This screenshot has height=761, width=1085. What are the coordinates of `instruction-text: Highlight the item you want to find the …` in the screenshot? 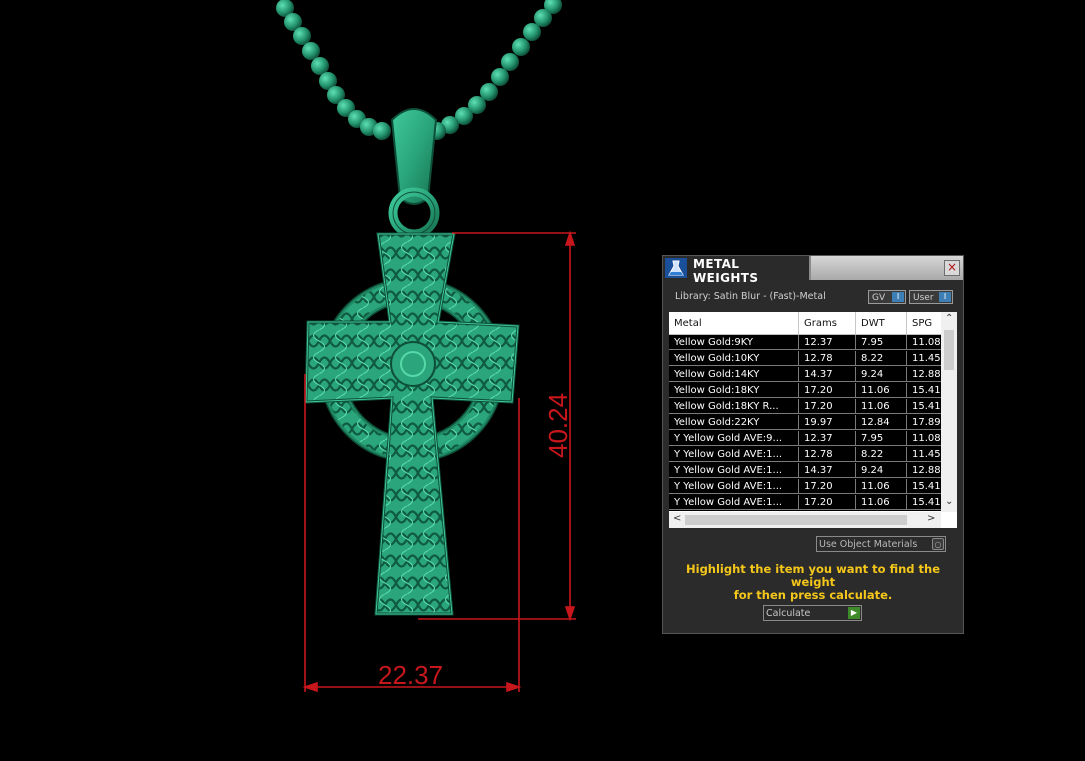 It's located at (813, 582).